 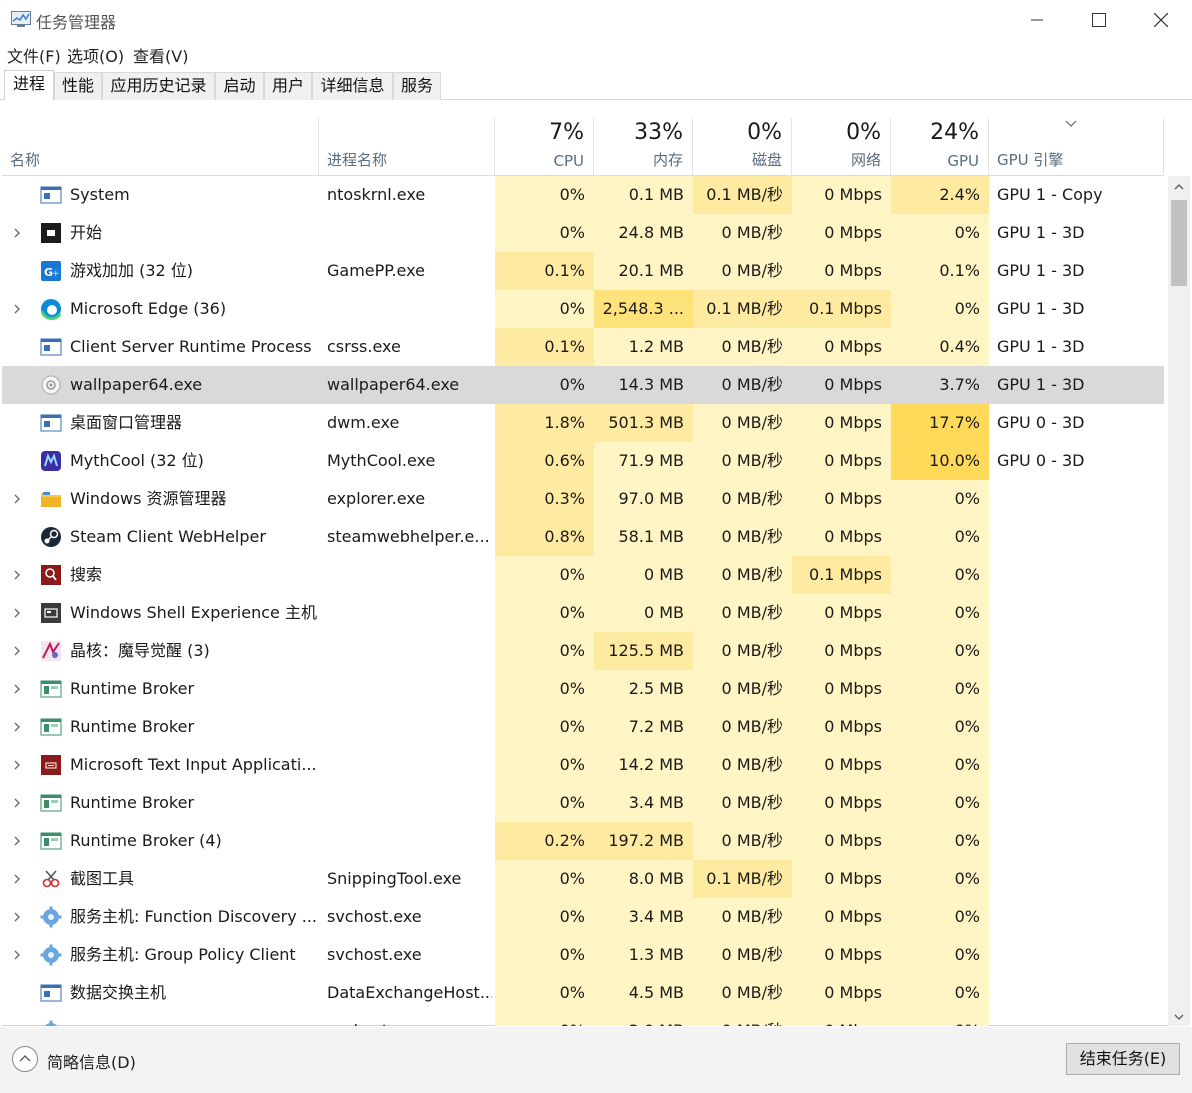 I want to click on end-task-button: 结束任务(E), so click(x=1123, y=1059).